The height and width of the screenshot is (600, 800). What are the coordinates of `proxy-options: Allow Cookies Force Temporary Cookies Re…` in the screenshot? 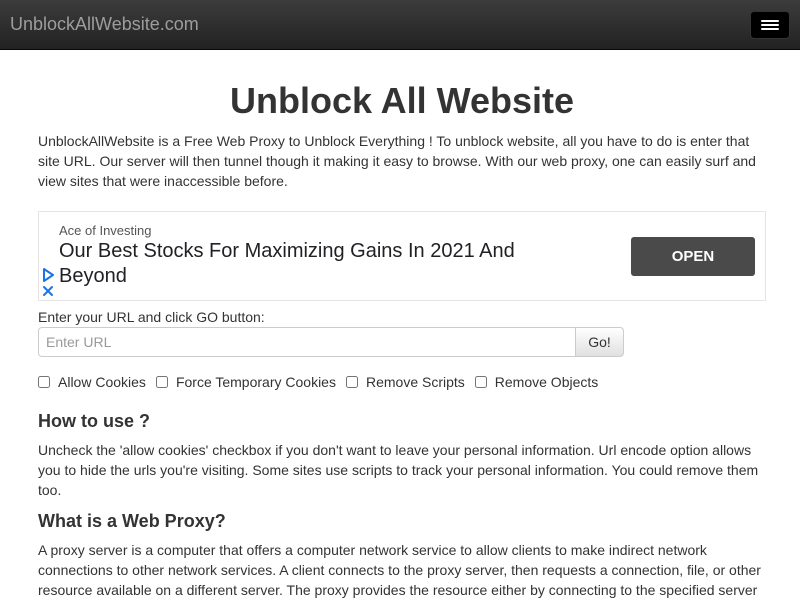 It's located at (402, 382).